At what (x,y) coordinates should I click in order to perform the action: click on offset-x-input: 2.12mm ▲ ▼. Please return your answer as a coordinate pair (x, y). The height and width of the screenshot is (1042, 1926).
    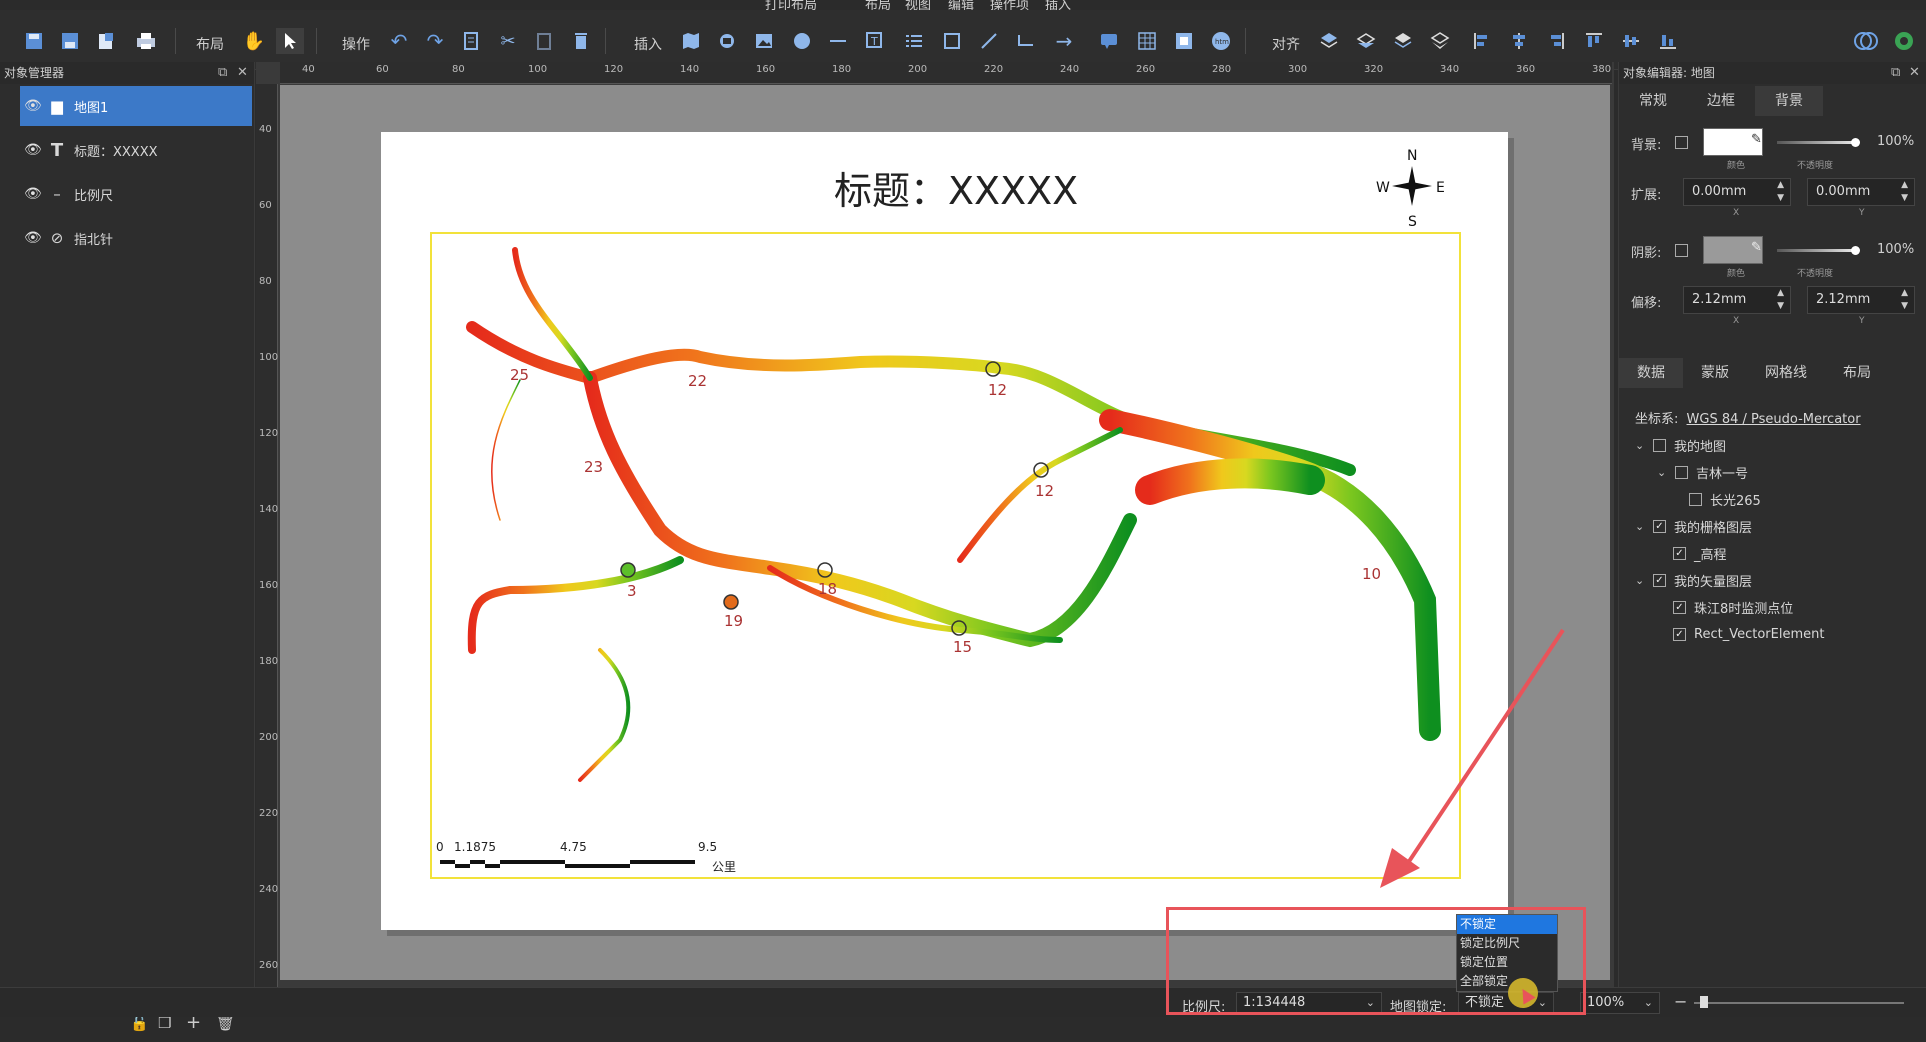
    Looking at the image, I should click on (1737, 300).